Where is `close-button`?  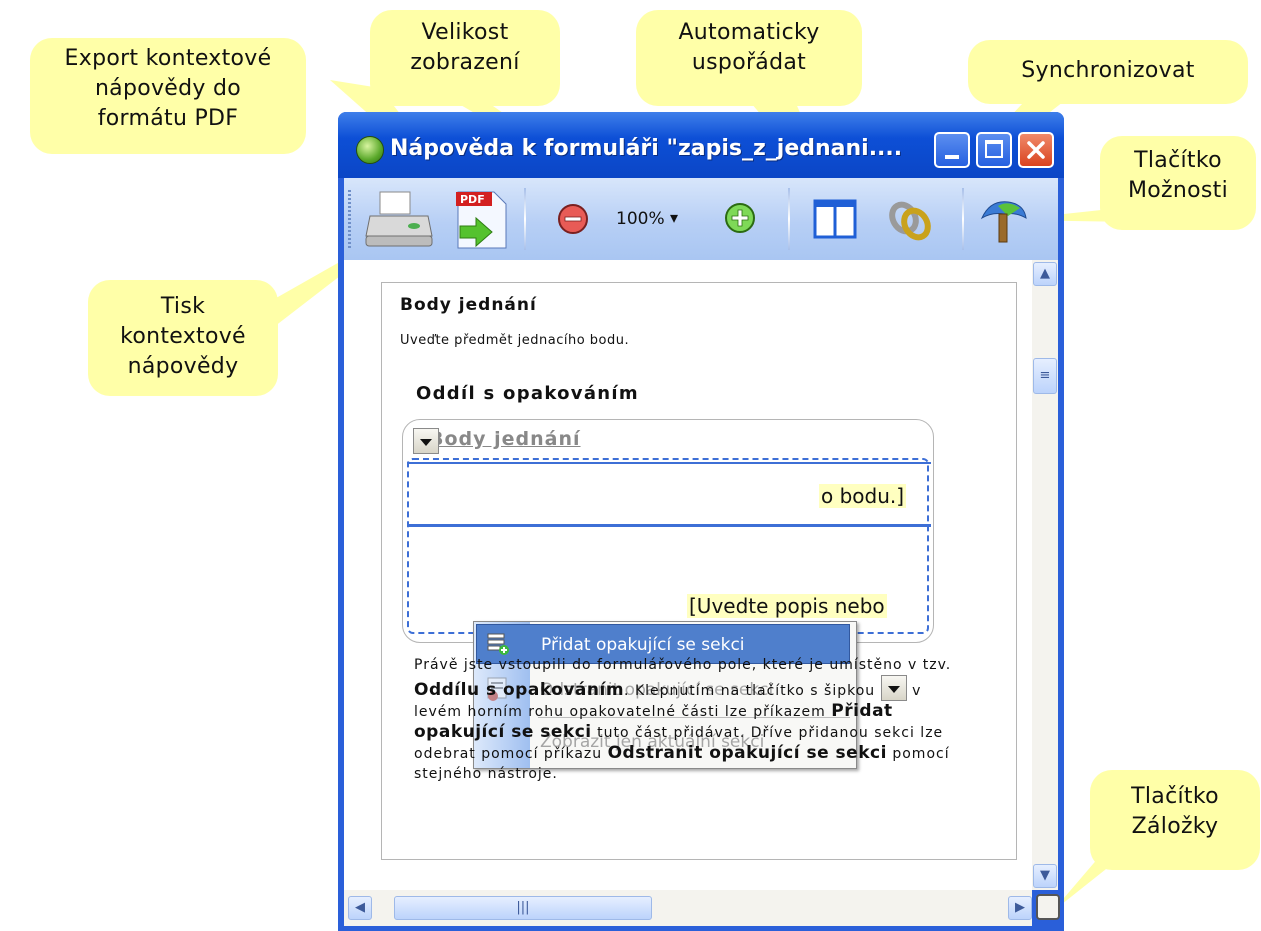 close-button is located at coordinates (1036, 150).